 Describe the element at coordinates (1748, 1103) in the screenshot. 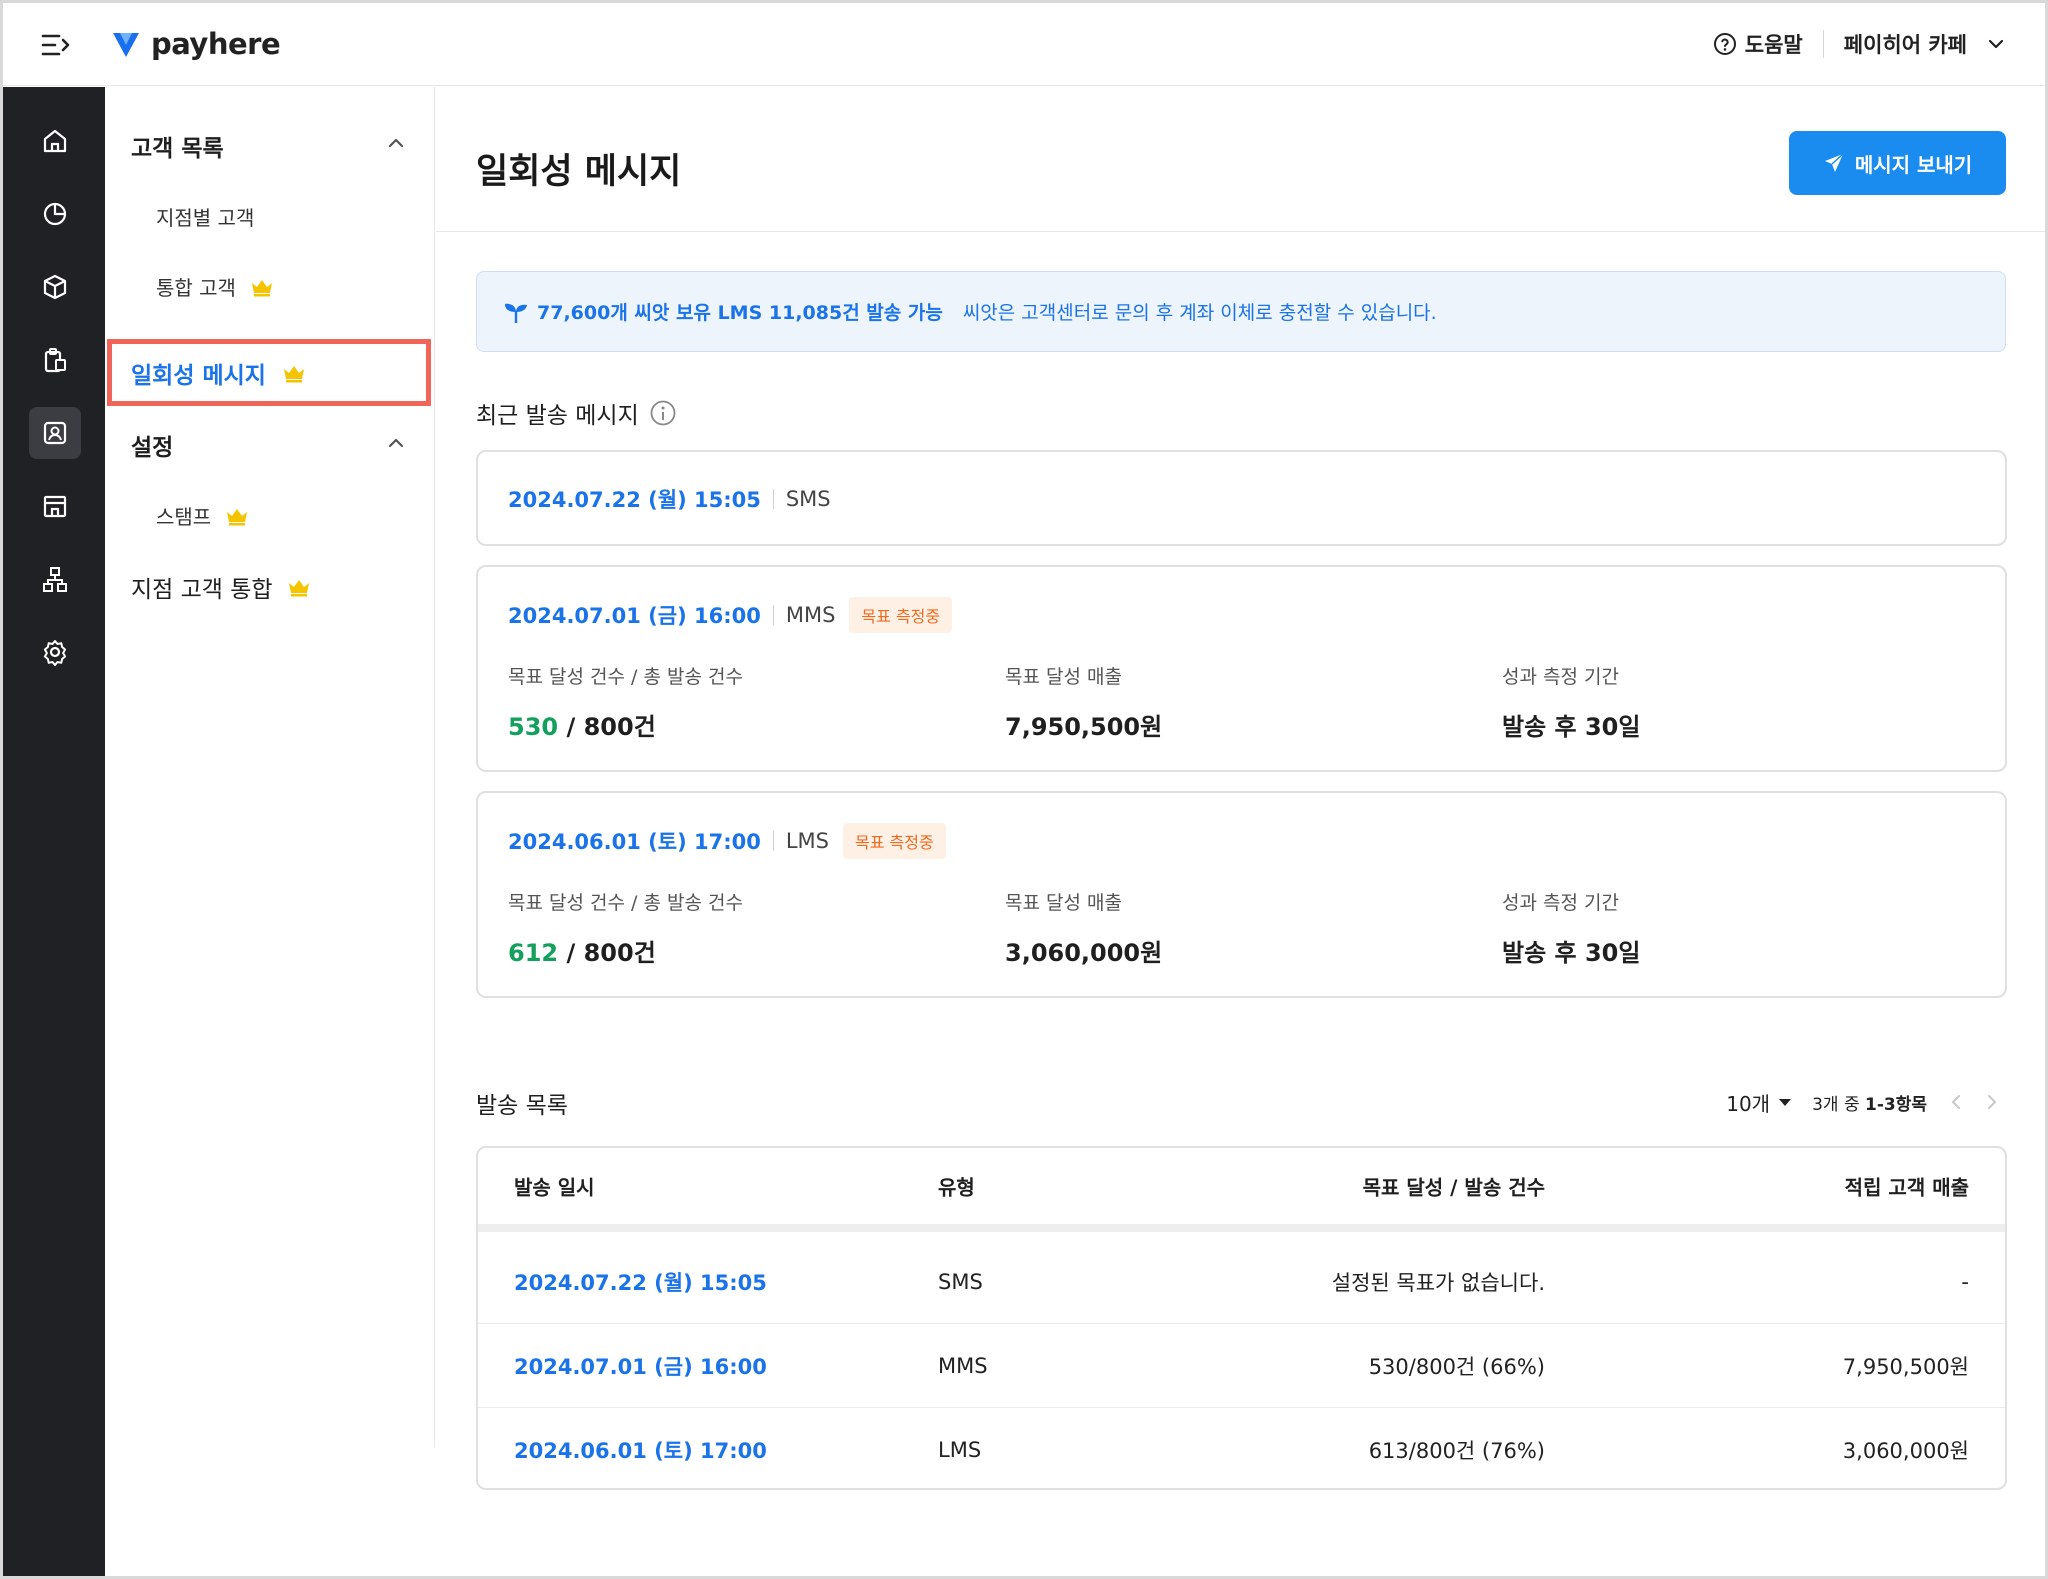

I see `per-page-value: 10개` at that location.